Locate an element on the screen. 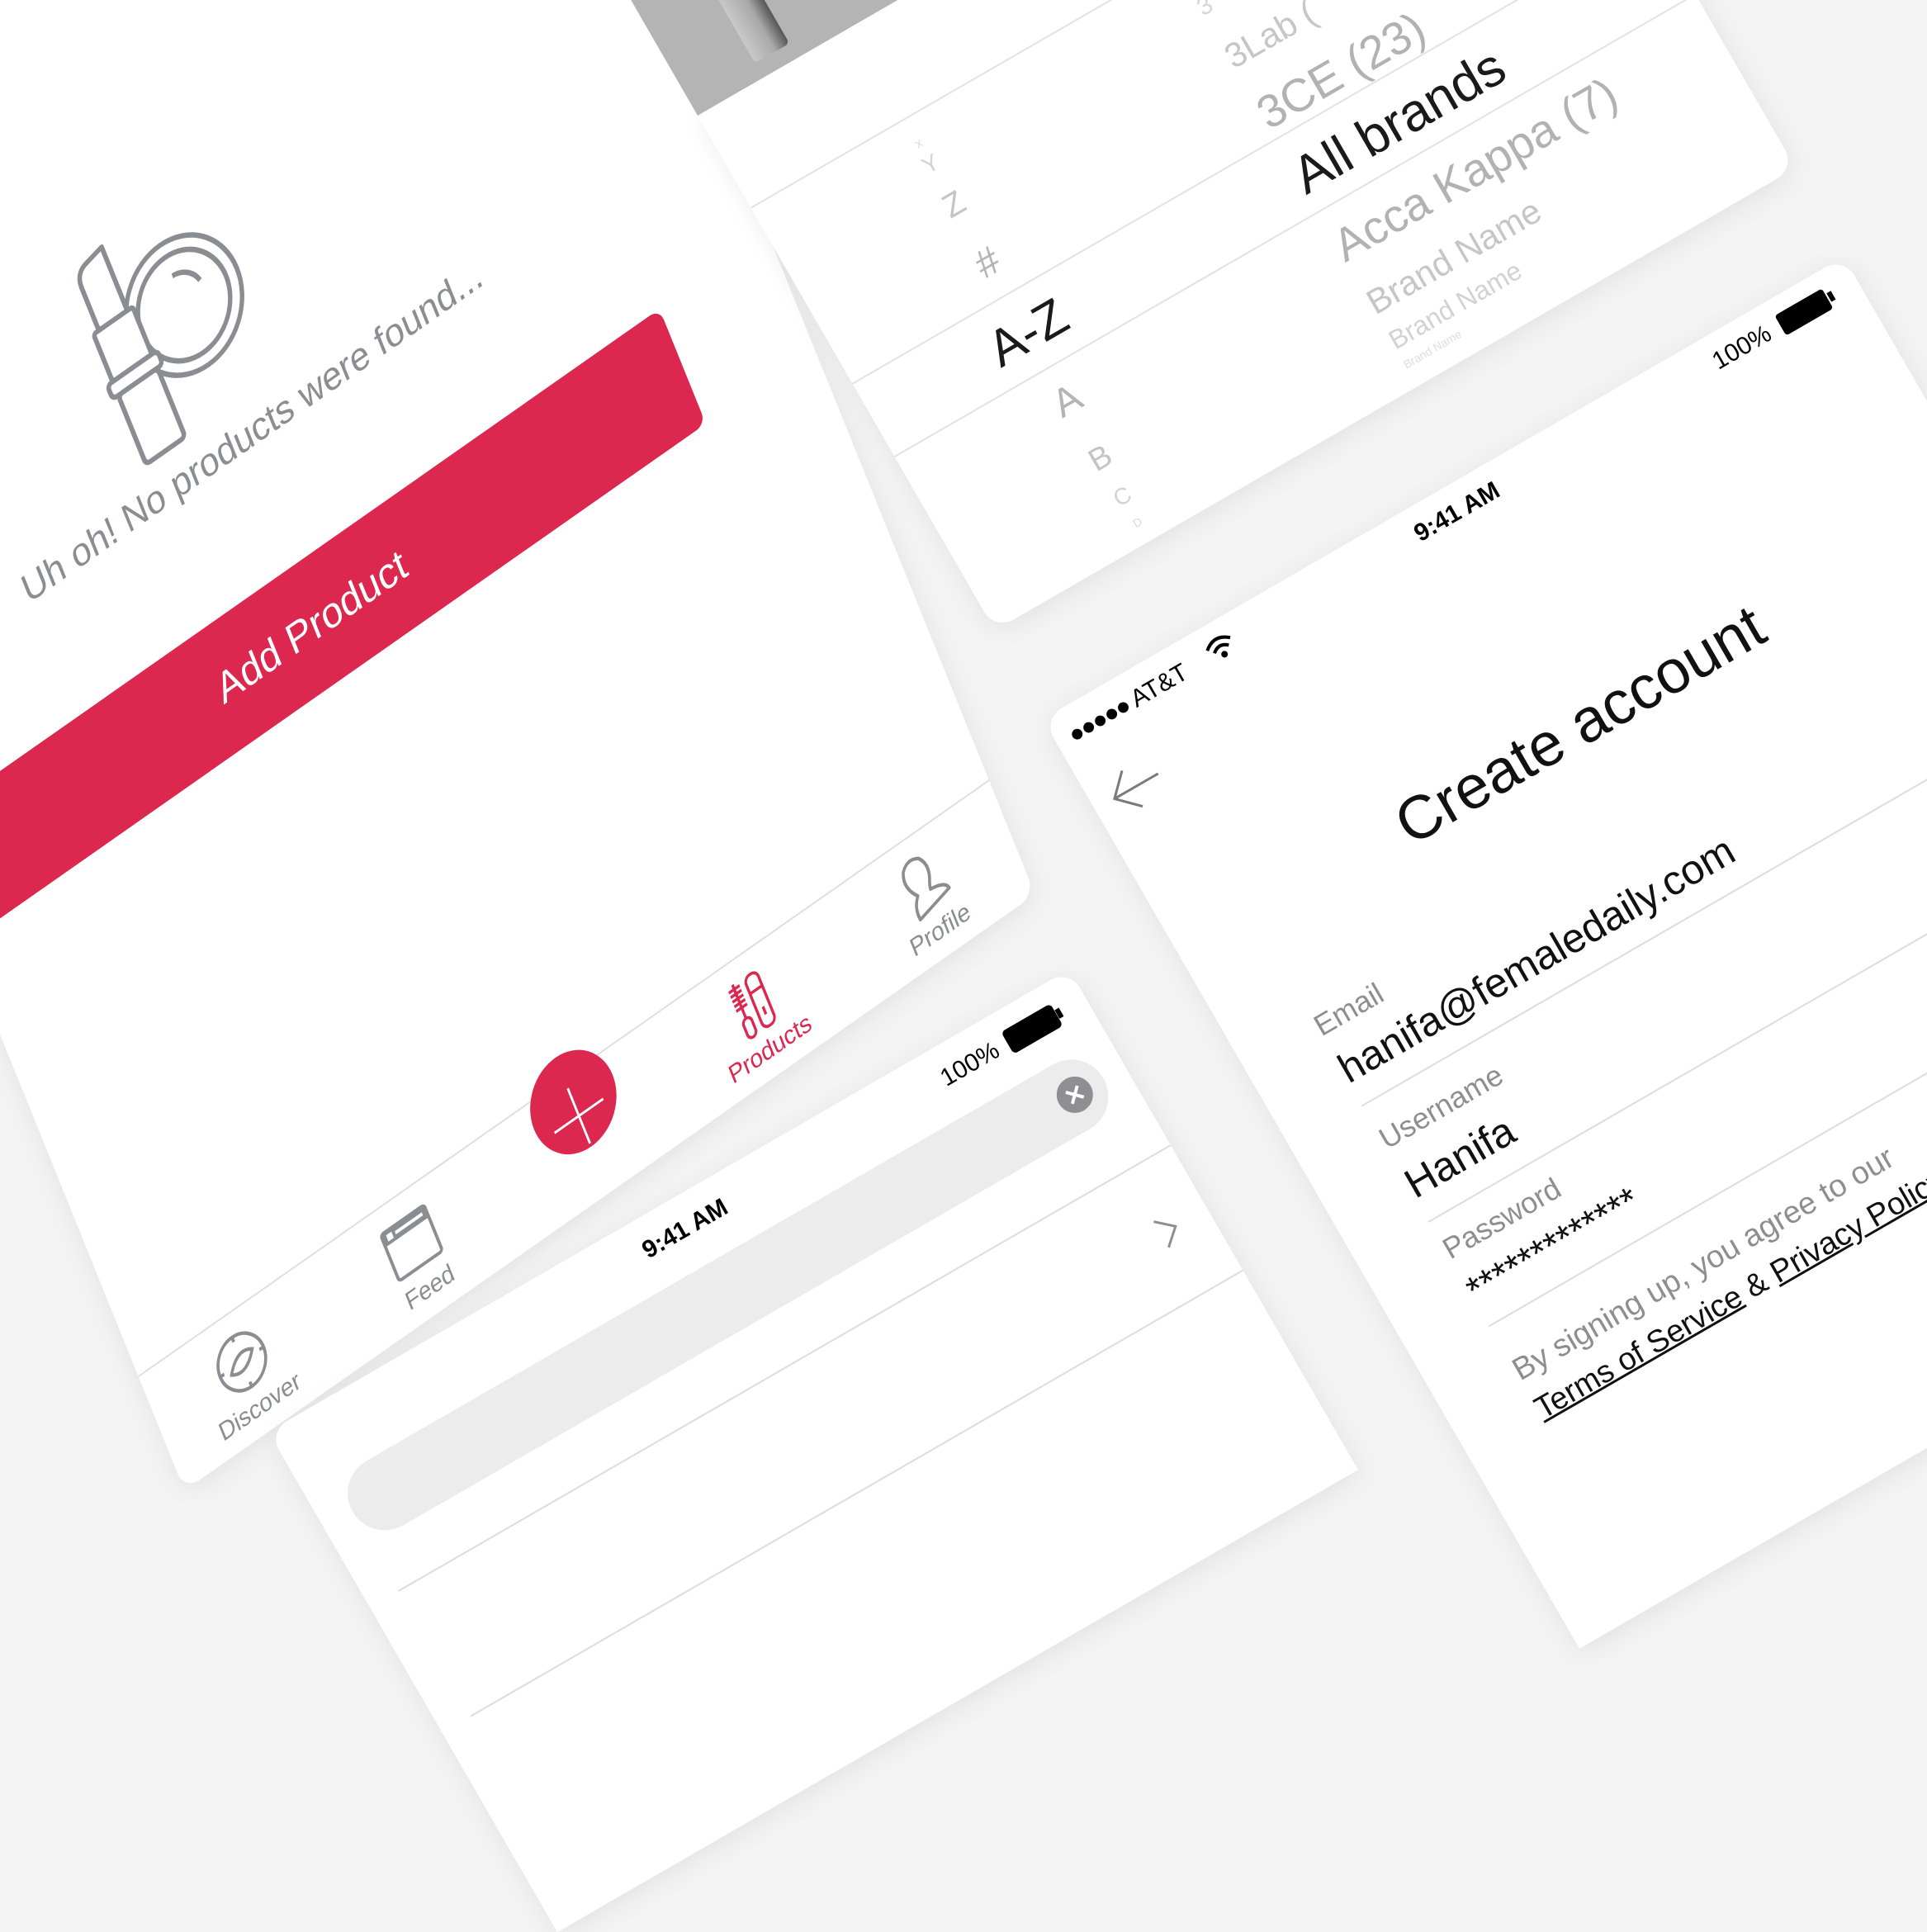  email-field: hanifa@femaledaily.com is located at coordinates (1537, 959).